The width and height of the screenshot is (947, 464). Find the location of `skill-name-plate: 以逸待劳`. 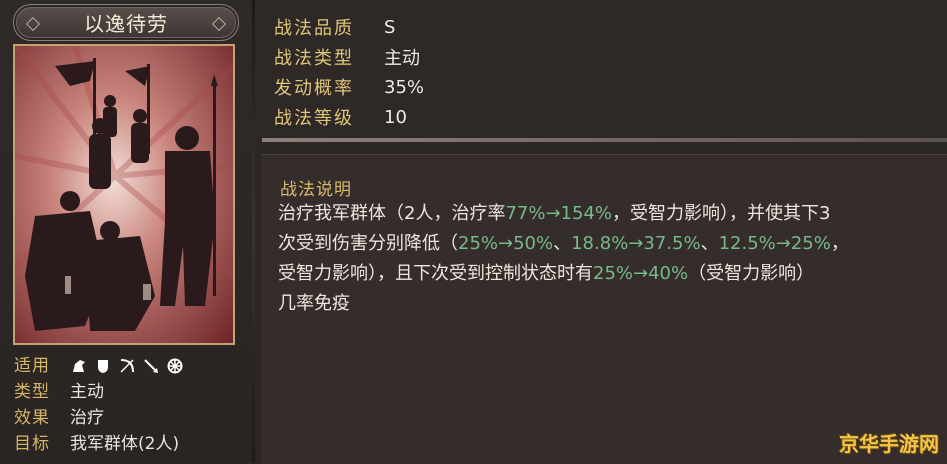

skill-name-plate: 以逸待劳 is located at coordinates (126, 22).